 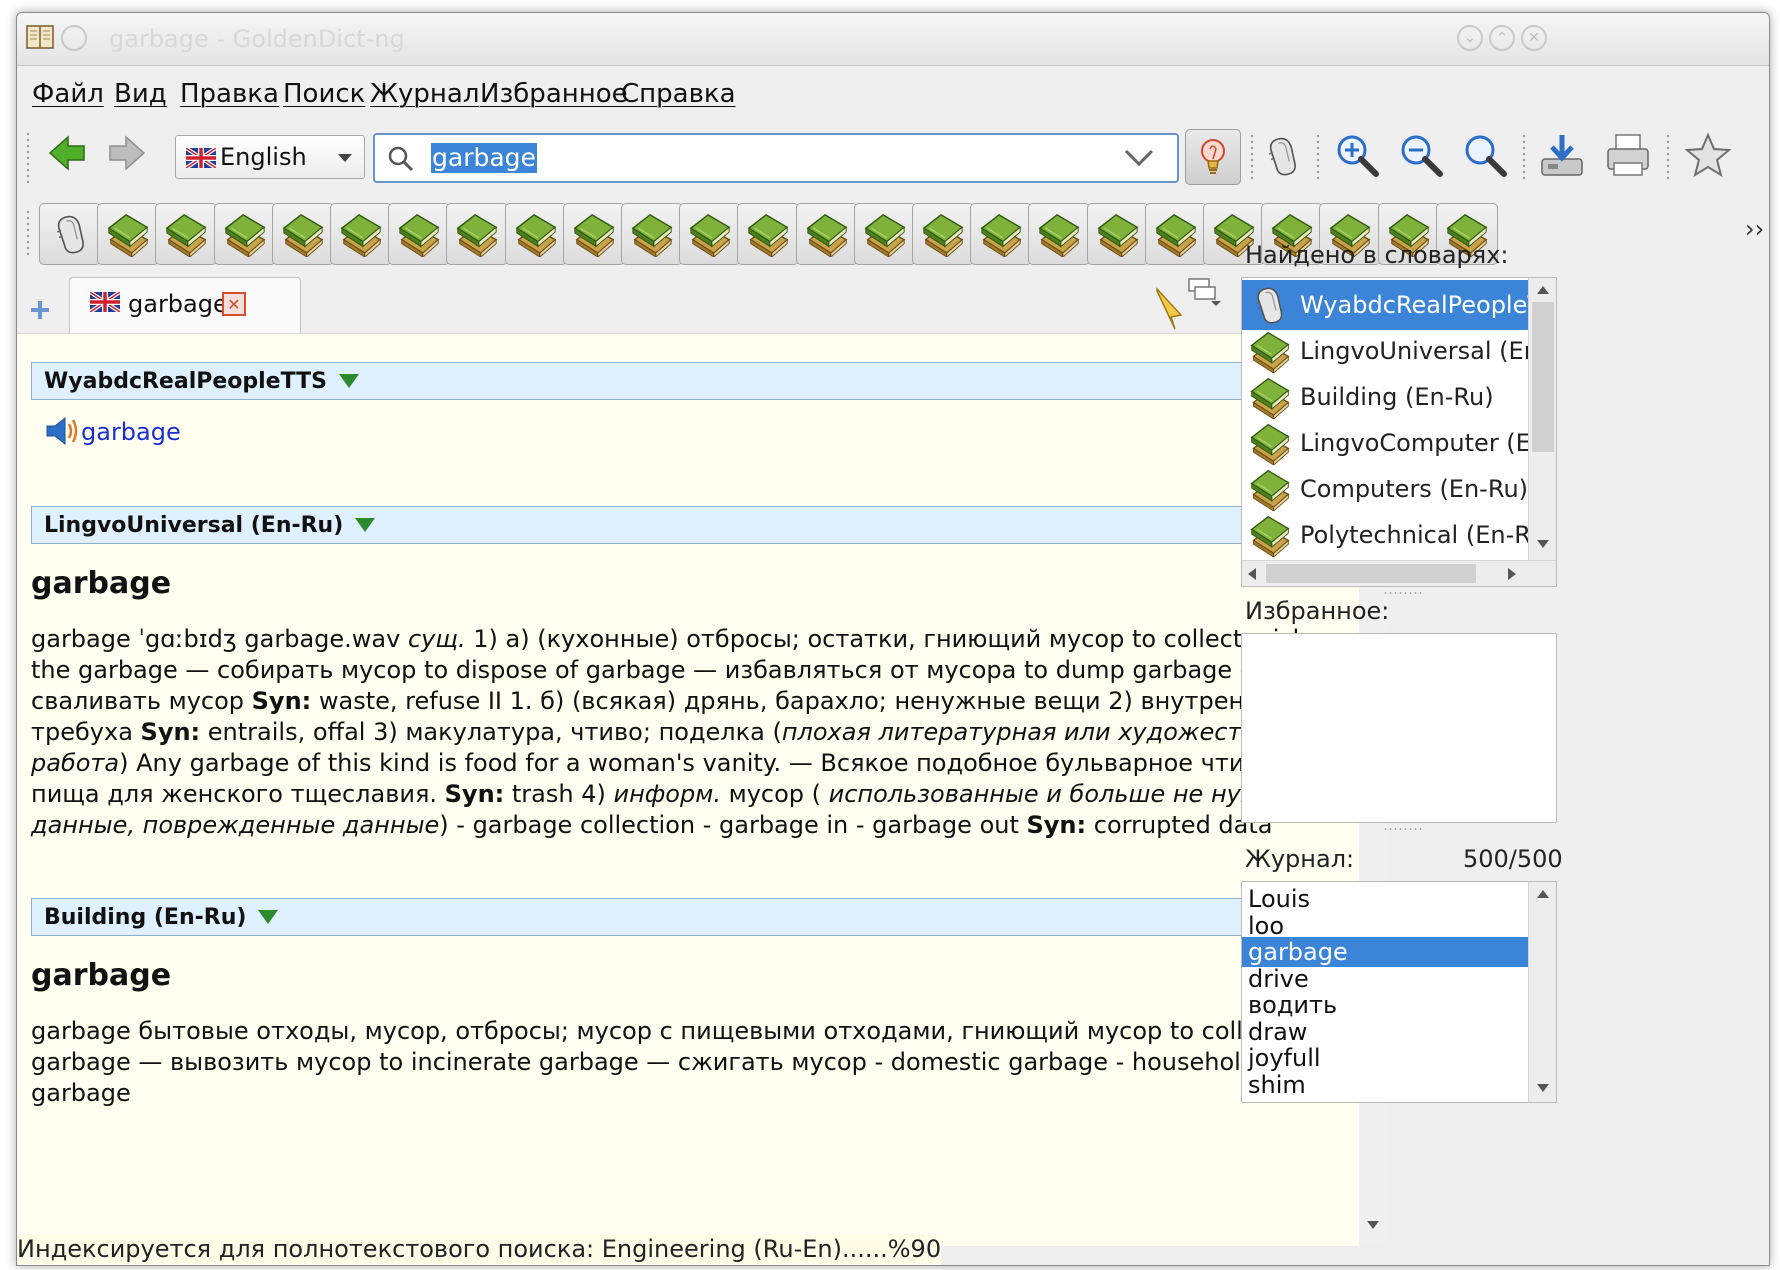 I want to click on language-label: English, so click(x=263, y=157).